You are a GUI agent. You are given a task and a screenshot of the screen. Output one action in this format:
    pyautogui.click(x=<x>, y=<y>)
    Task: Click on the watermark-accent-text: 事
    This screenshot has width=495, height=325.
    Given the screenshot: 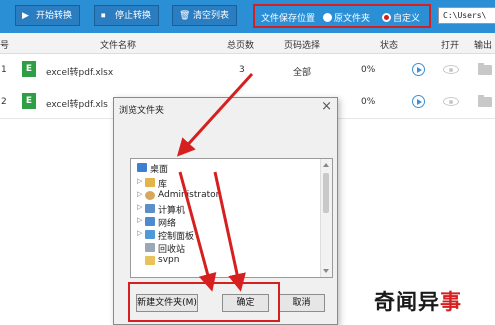 What is the action you would take?
    pyautogui.click(x=451, y=302)
    